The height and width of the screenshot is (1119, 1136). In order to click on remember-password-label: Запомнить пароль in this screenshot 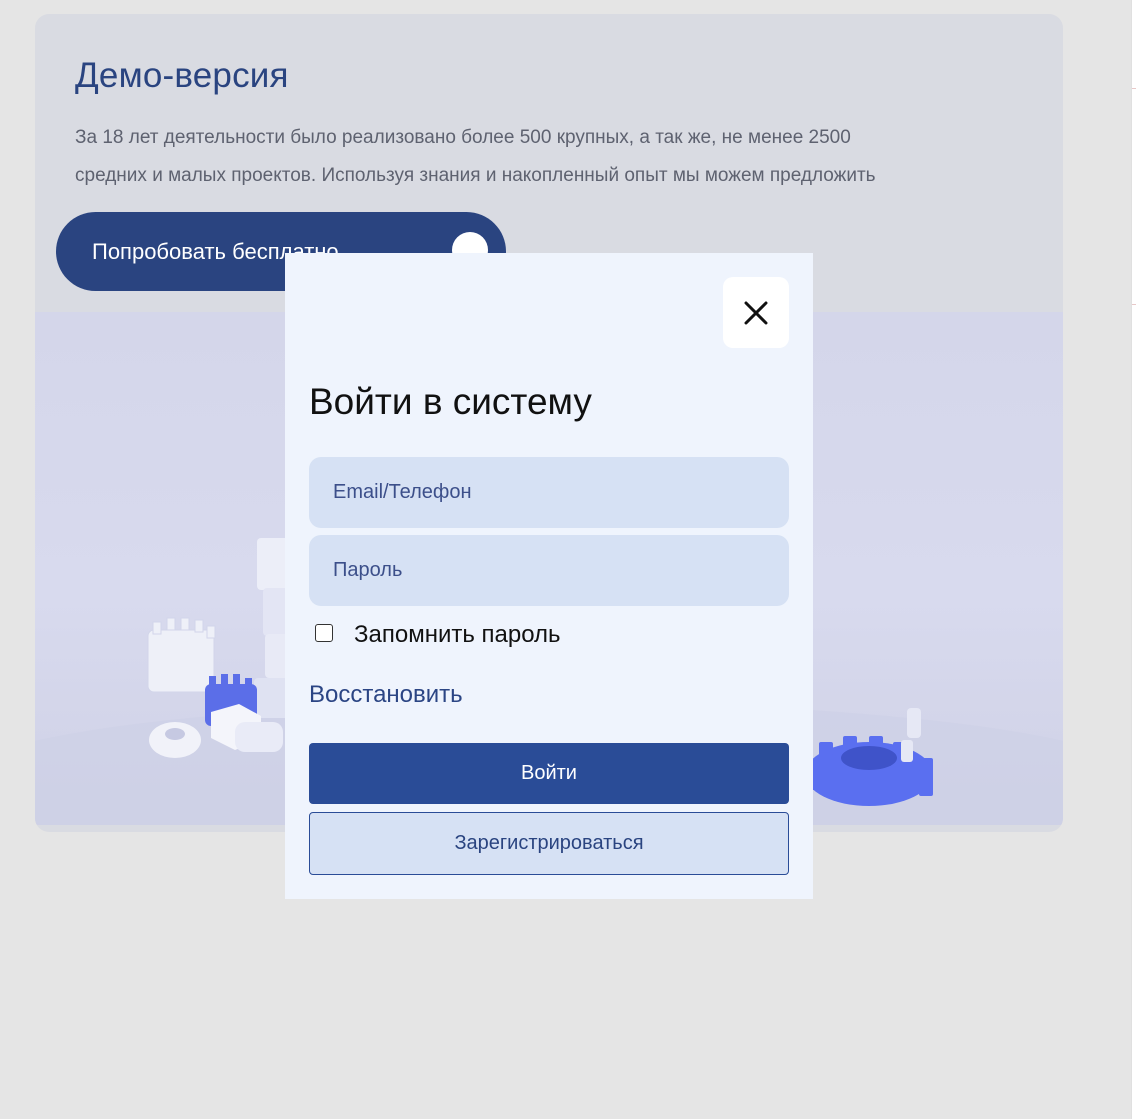, I will do `click(457, 634)`.